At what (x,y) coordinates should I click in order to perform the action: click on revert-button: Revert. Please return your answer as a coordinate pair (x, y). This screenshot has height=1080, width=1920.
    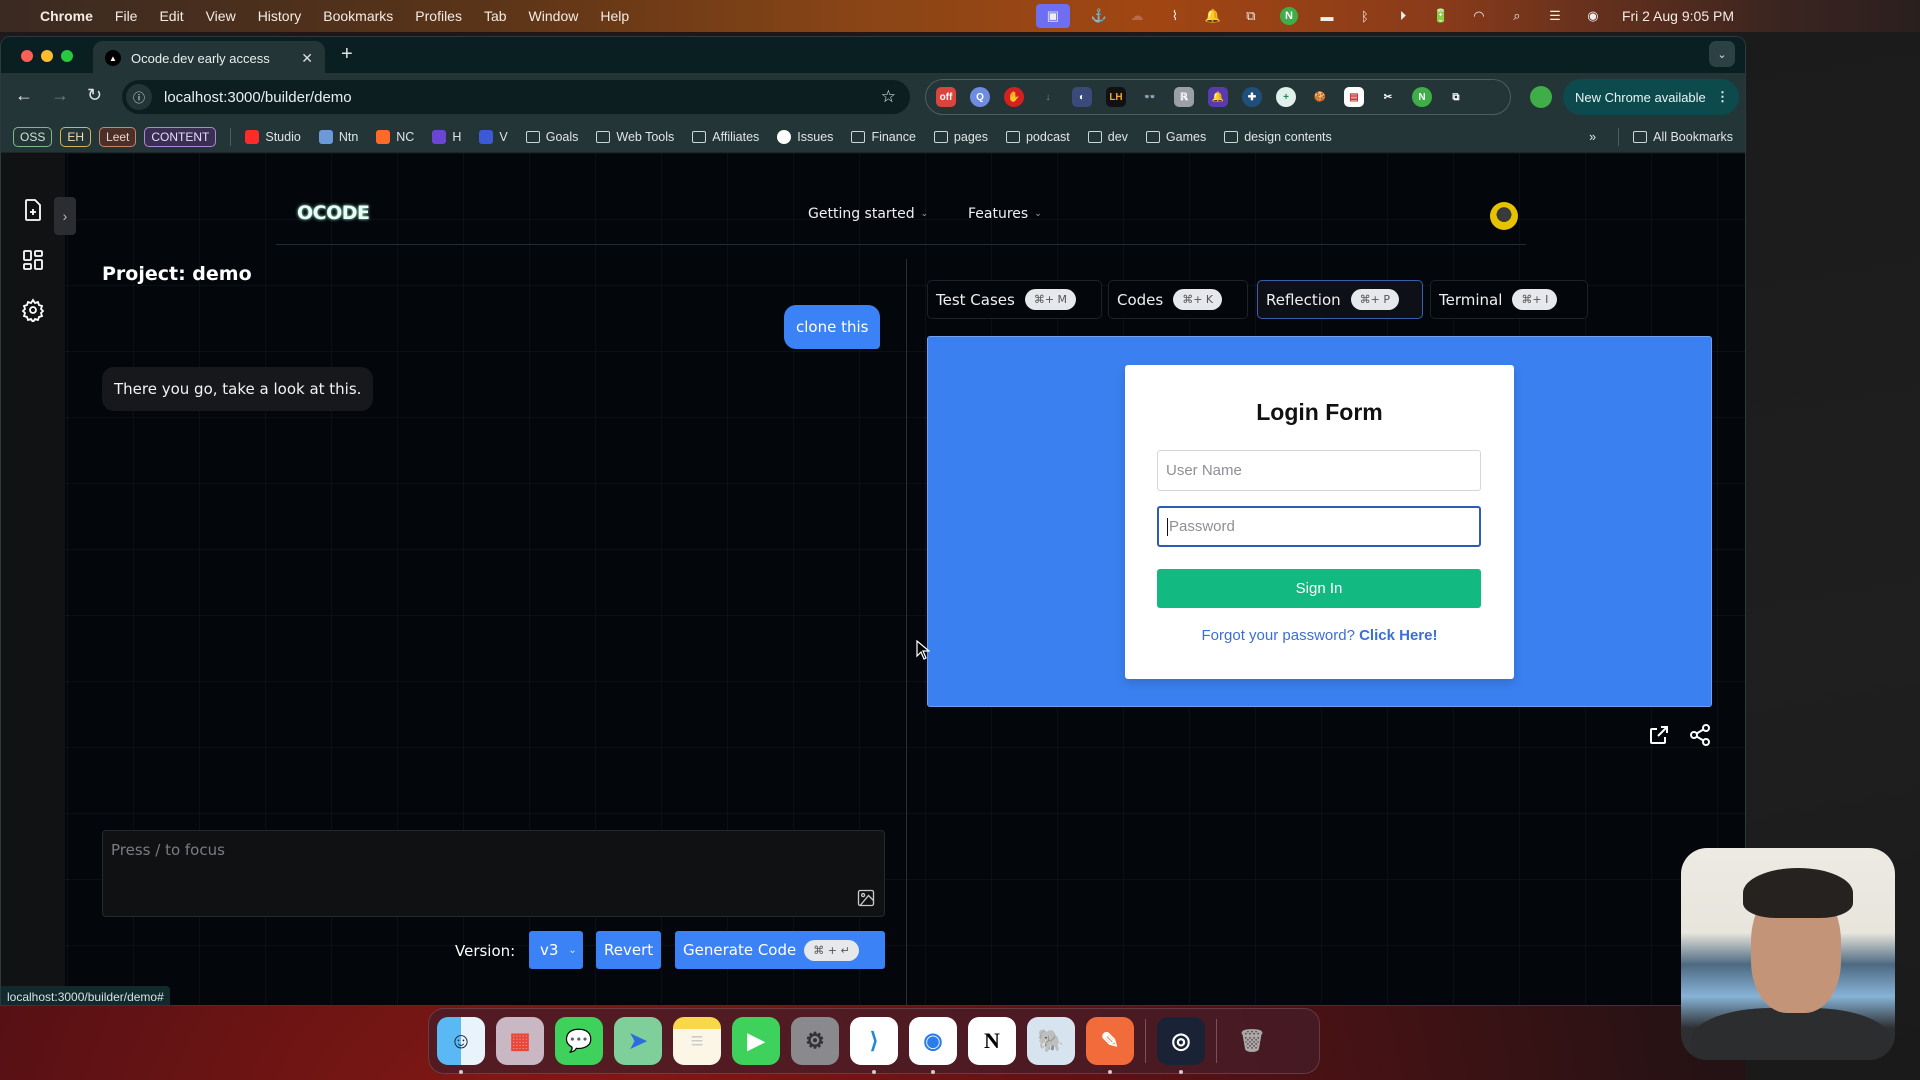
    Looking at the image, I should click on (629, 950).